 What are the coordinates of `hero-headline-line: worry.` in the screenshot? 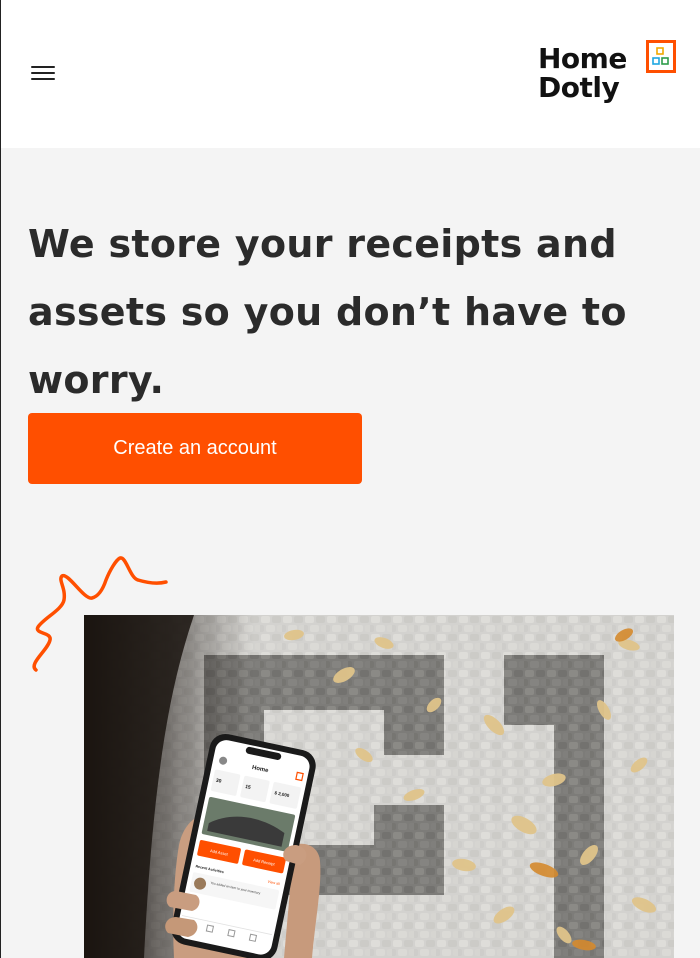 It's located at (96, 380).